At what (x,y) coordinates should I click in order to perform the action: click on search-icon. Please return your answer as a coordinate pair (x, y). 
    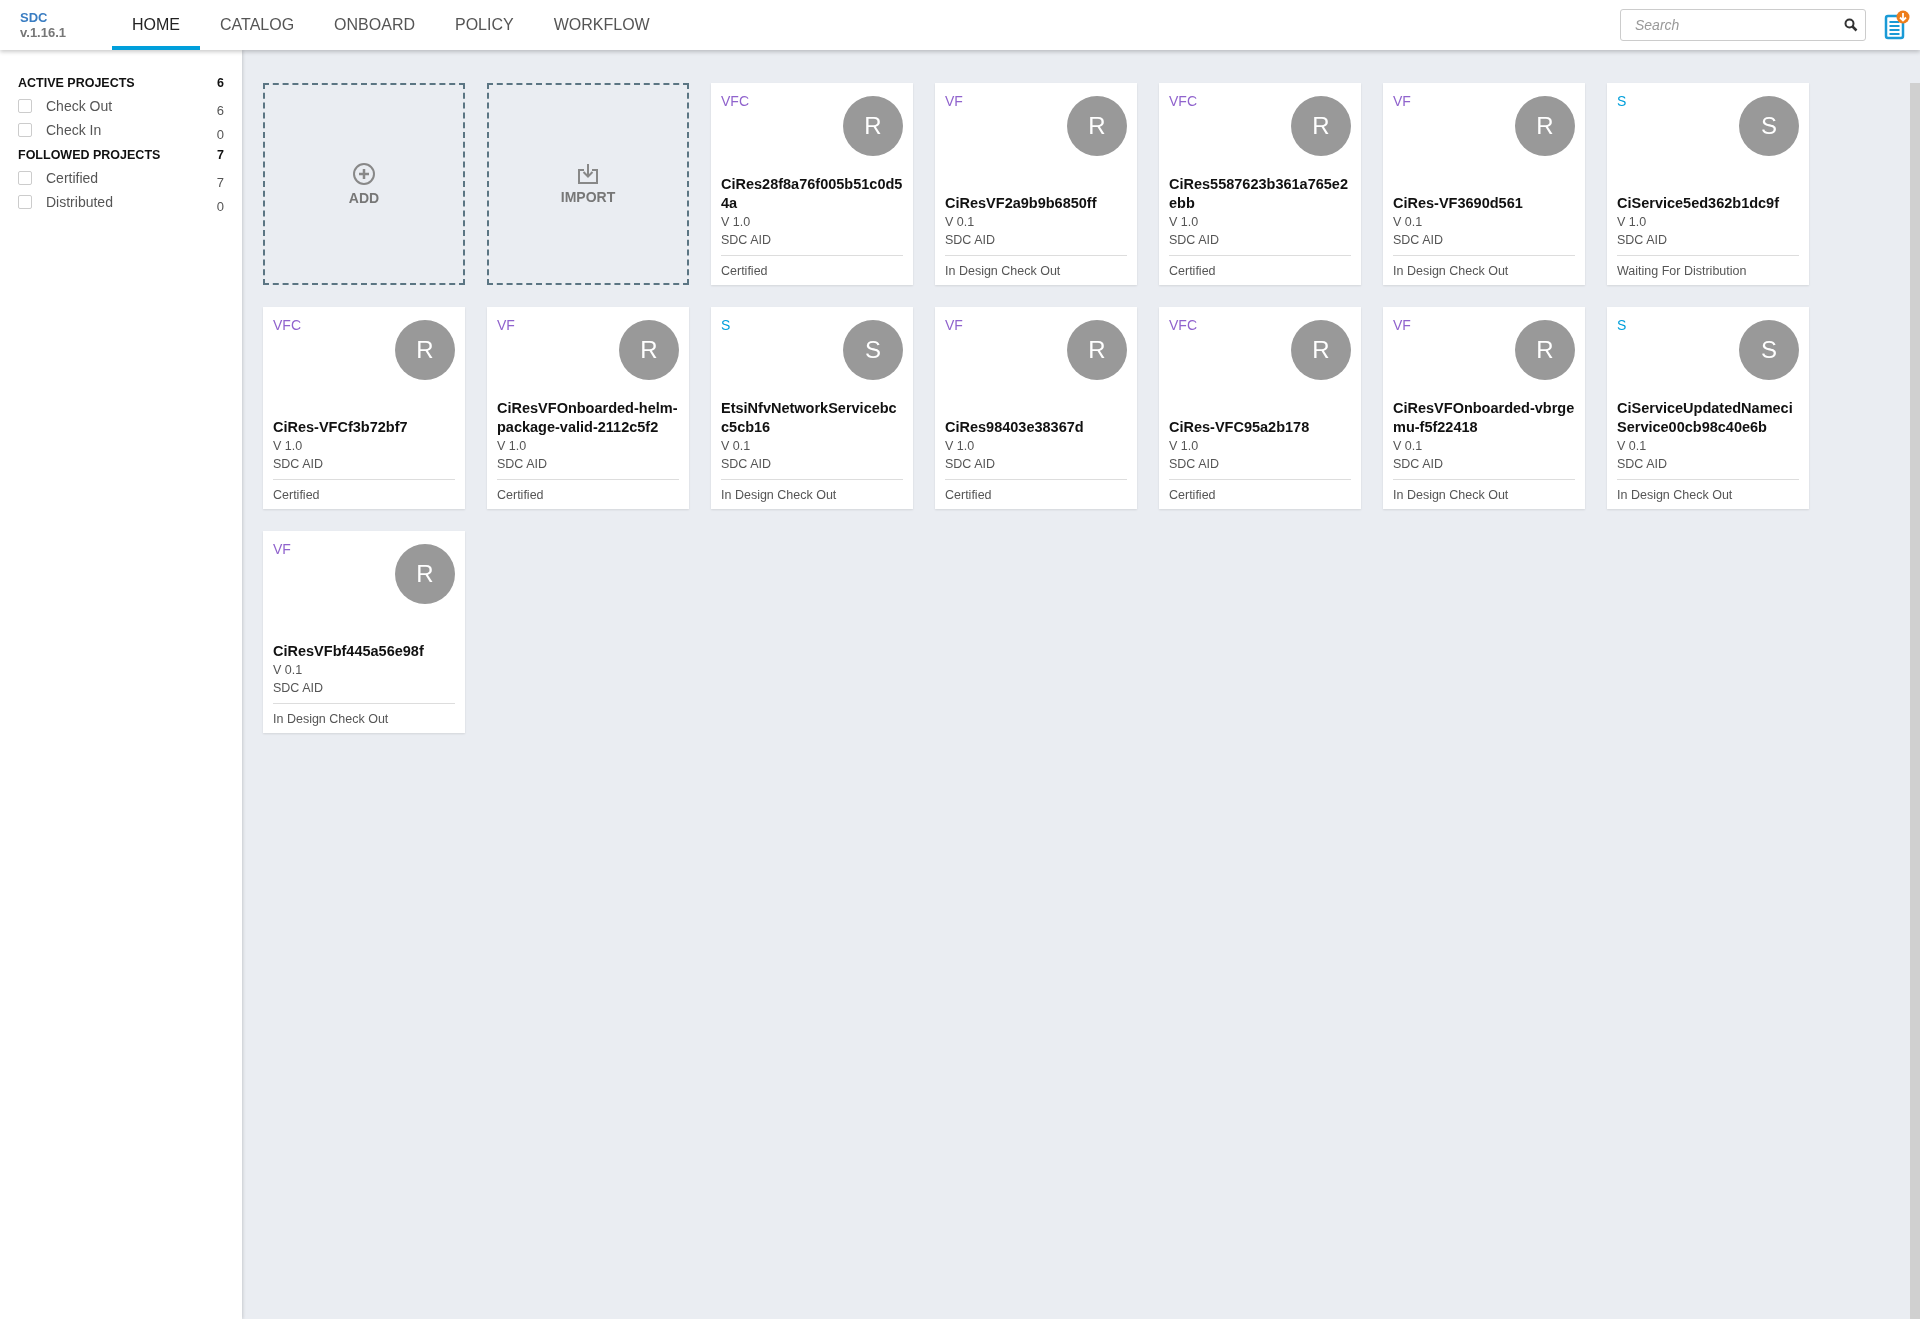
    Looking at the image, I should click on (1851, 25).